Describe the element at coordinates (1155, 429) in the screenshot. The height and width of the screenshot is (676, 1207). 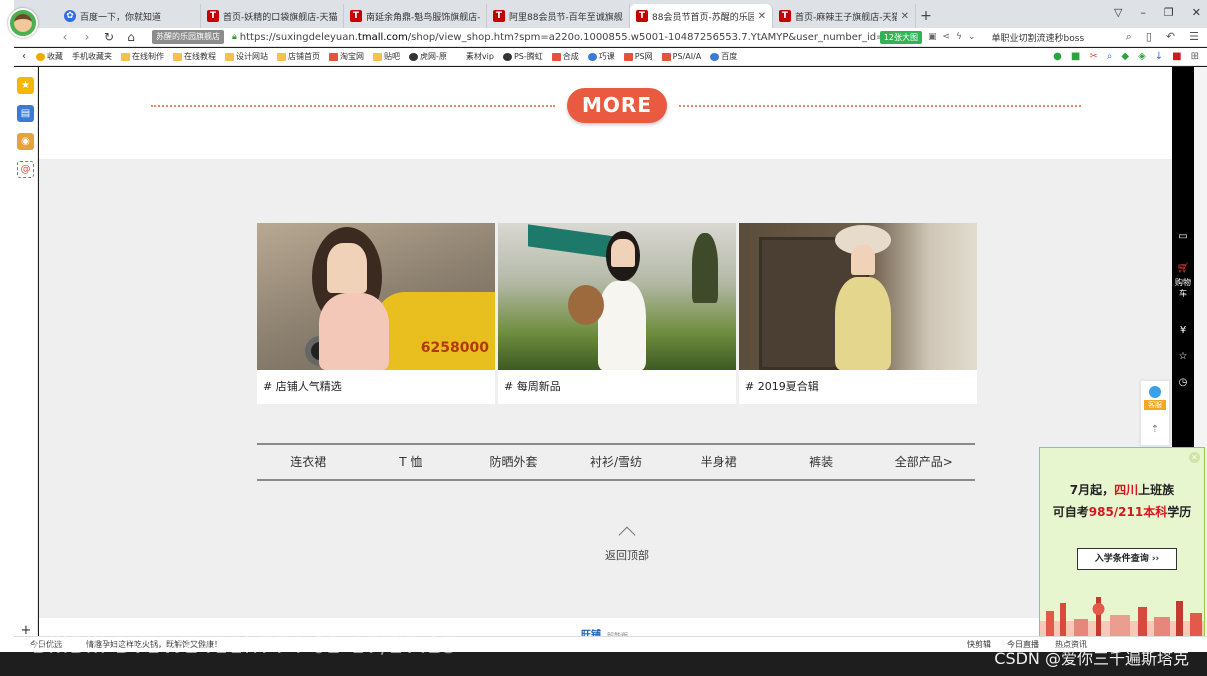
I see `back-to-top-icon: ⇡` at that location.